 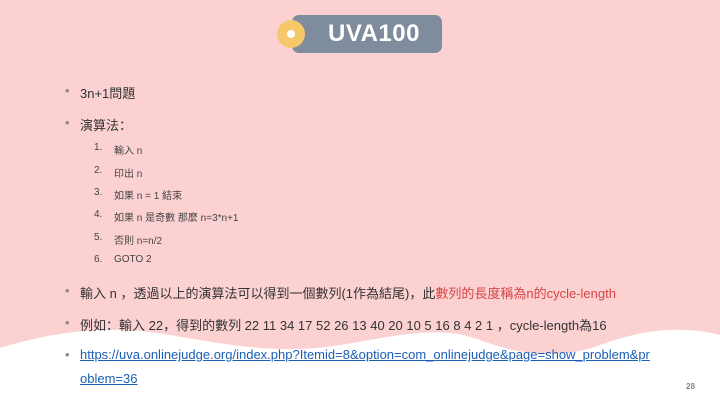 I want to click on step-text: 輸入 n, so click(x=128, y=151).